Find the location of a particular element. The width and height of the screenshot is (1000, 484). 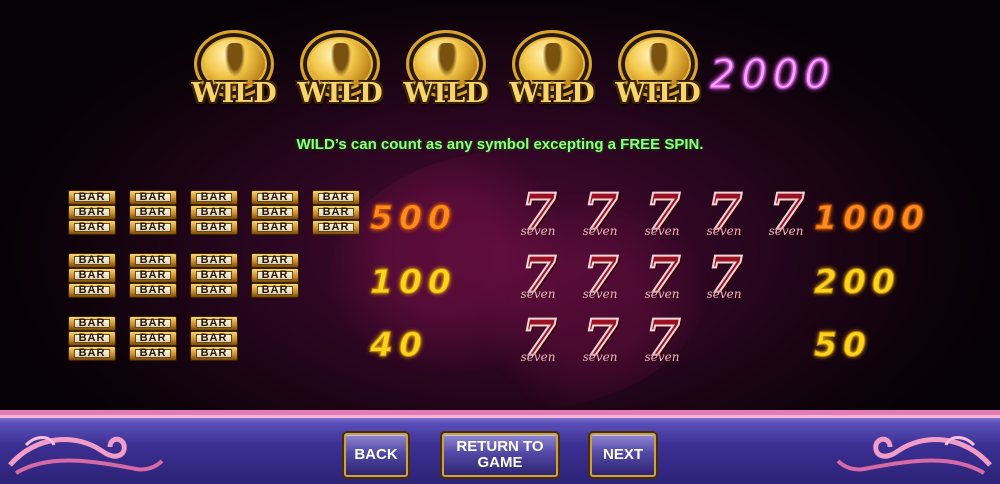

wild-payout-value: 2000 is located at coordinates (773, 75).